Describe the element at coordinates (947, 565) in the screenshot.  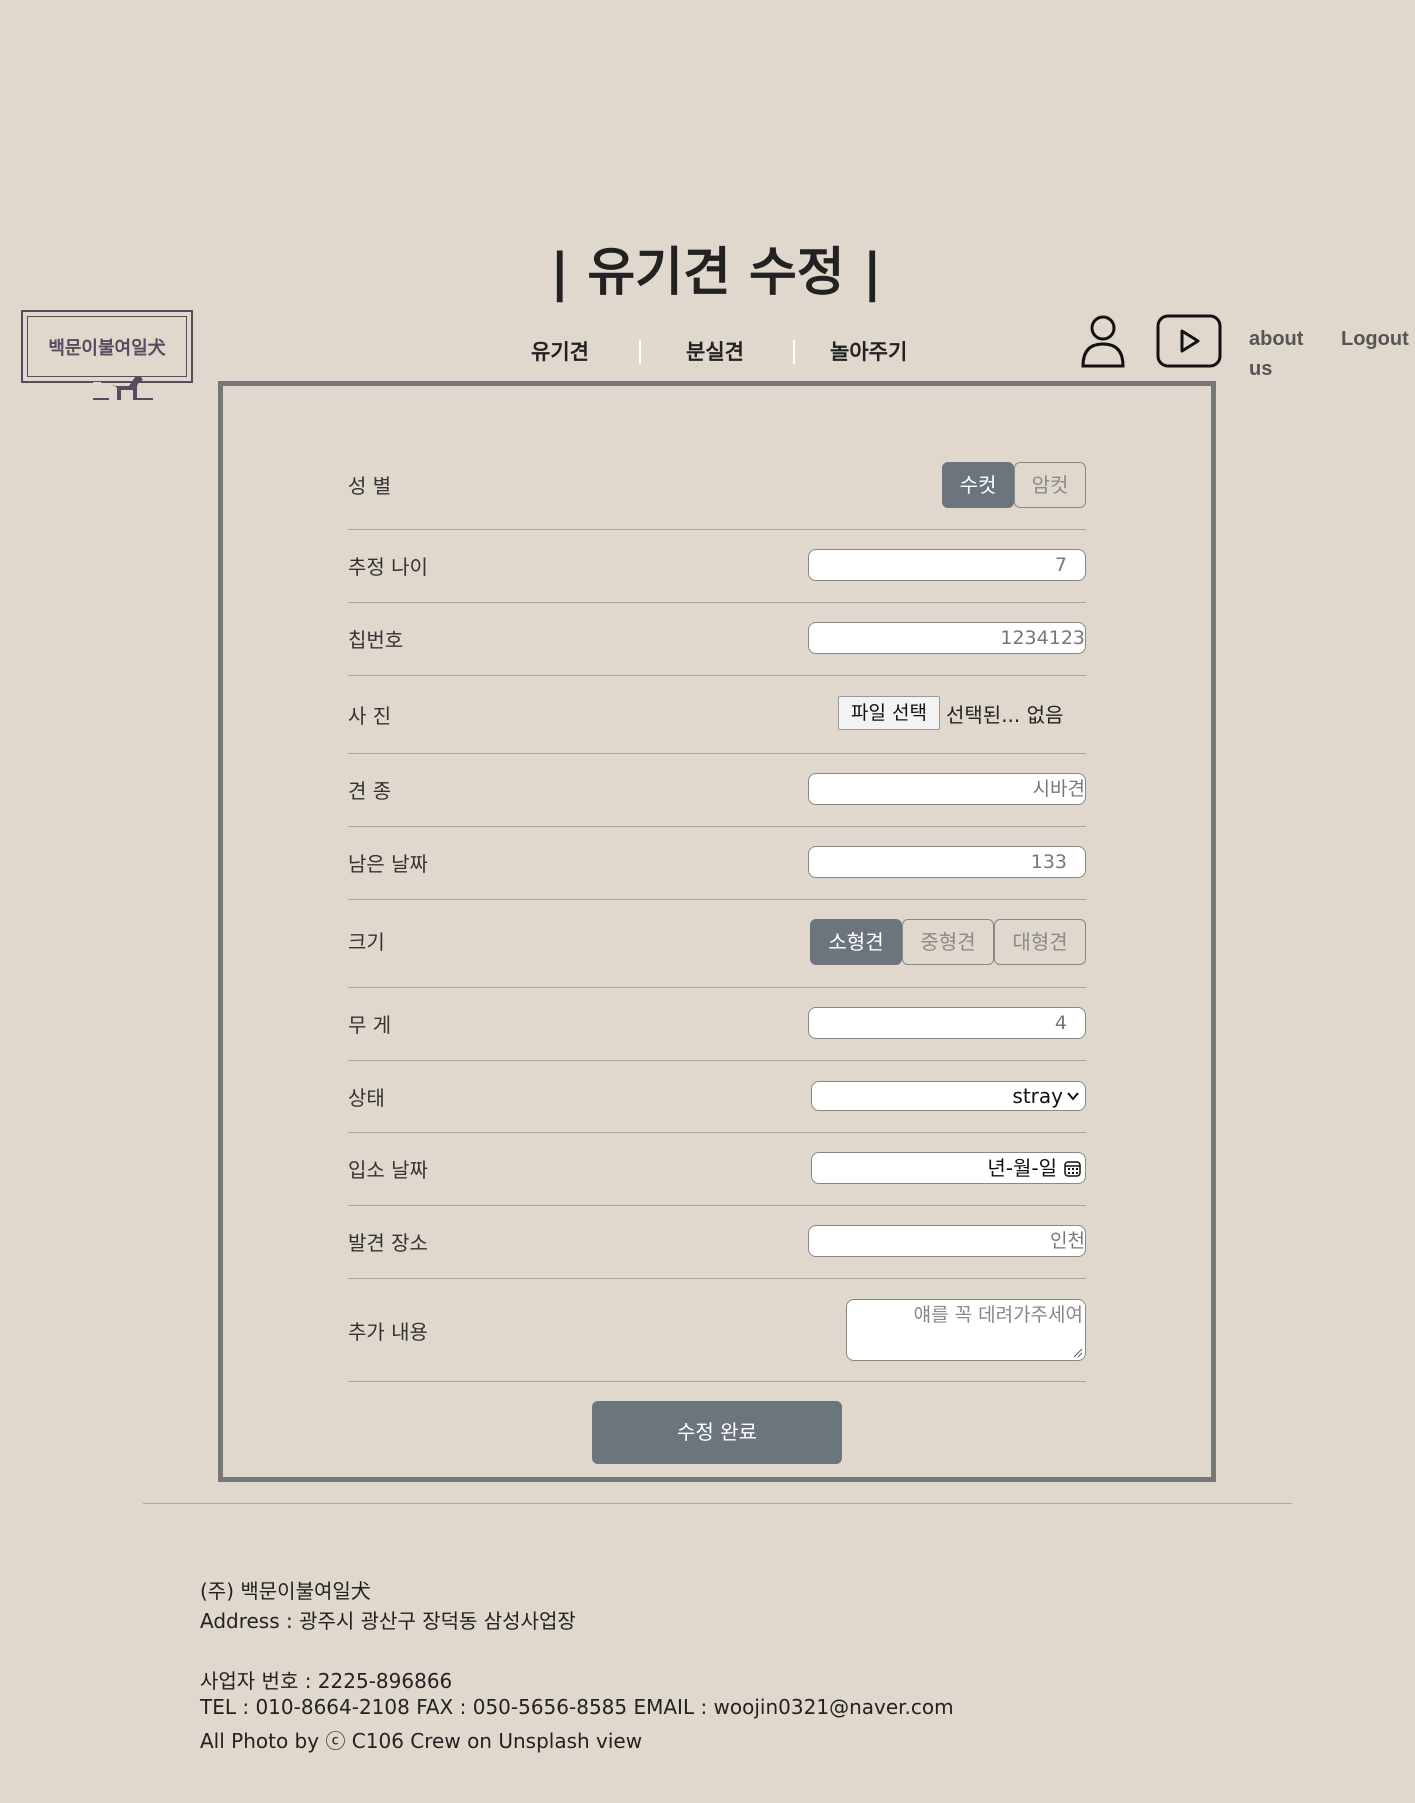
I see `age-input: 7` at that location.